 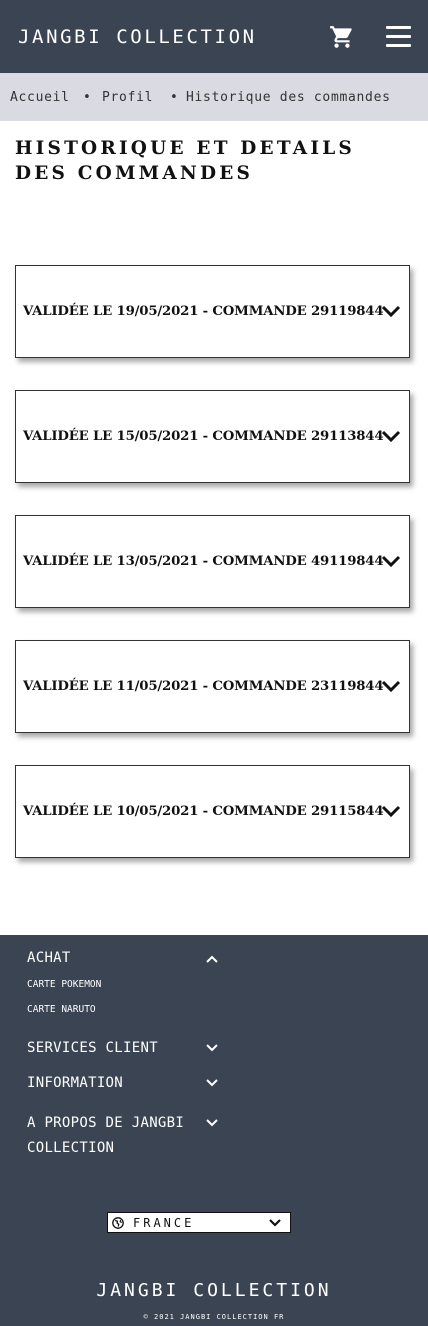 I want to click on footer-section-information: INFORMATION, so click(x=75, y=1083).